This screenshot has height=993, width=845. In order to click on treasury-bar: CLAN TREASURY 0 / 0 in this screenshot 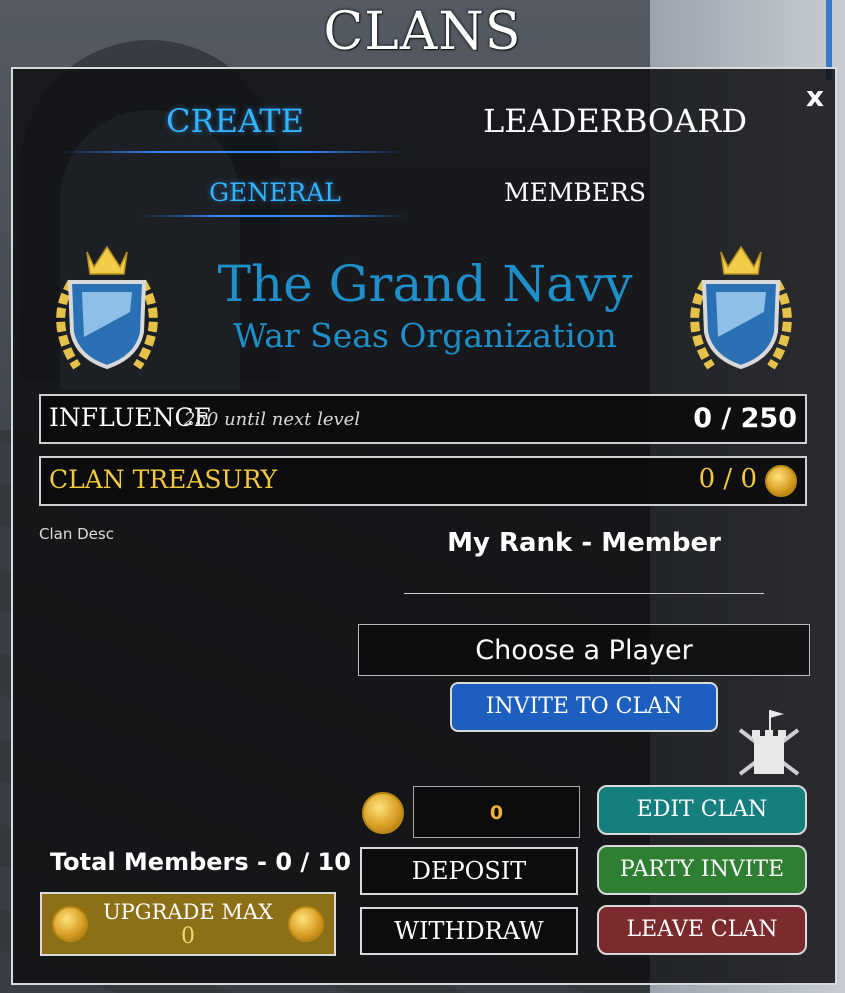, I will do `click(423, 481)`.